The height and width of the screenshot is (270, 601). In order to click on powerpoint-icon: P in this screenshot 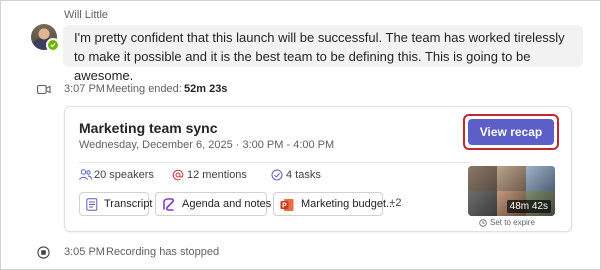, I will do `click(287, 206)`.